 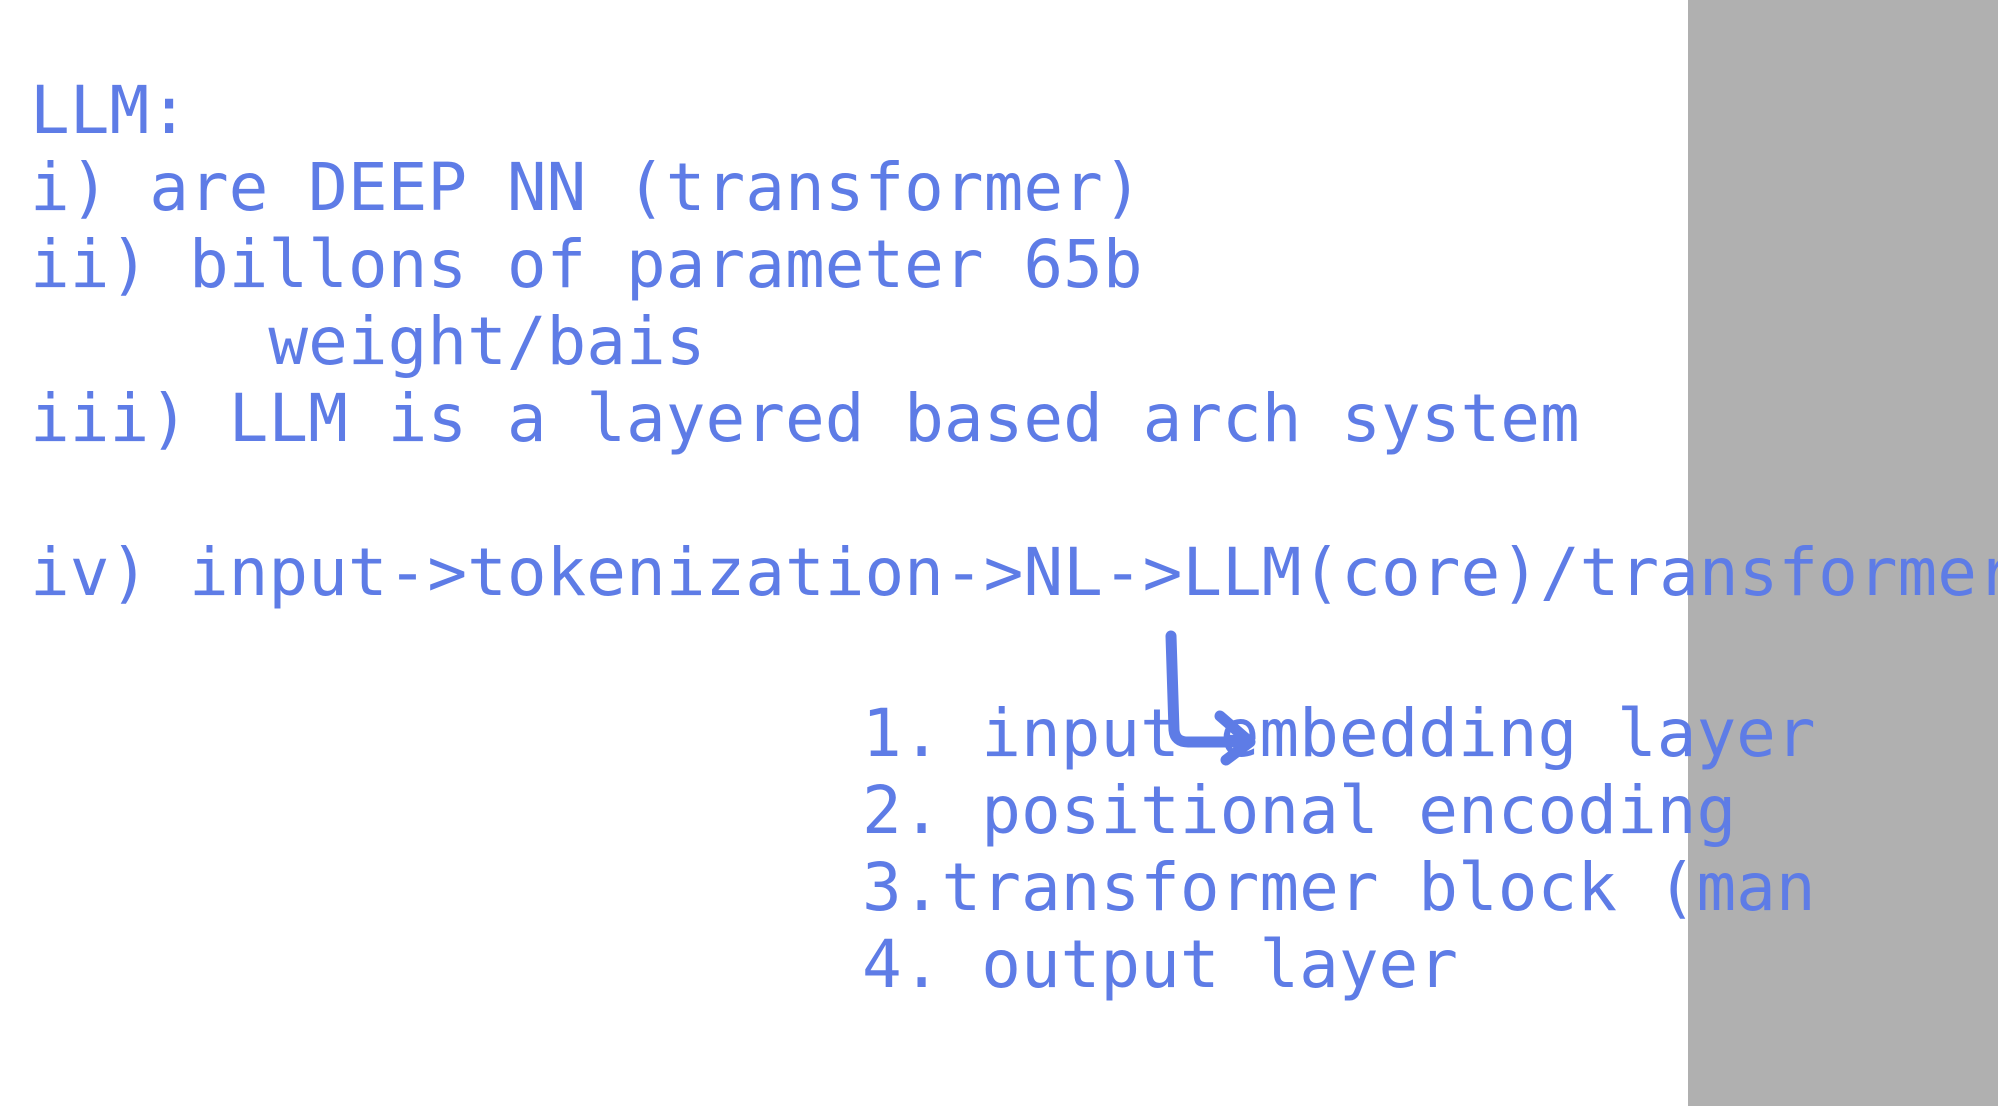 What do you see at coordinates (1299, 810) in the screenshot?
I see `layer-item-2: 2. positional encoding` at bounding box center [1299, 810].